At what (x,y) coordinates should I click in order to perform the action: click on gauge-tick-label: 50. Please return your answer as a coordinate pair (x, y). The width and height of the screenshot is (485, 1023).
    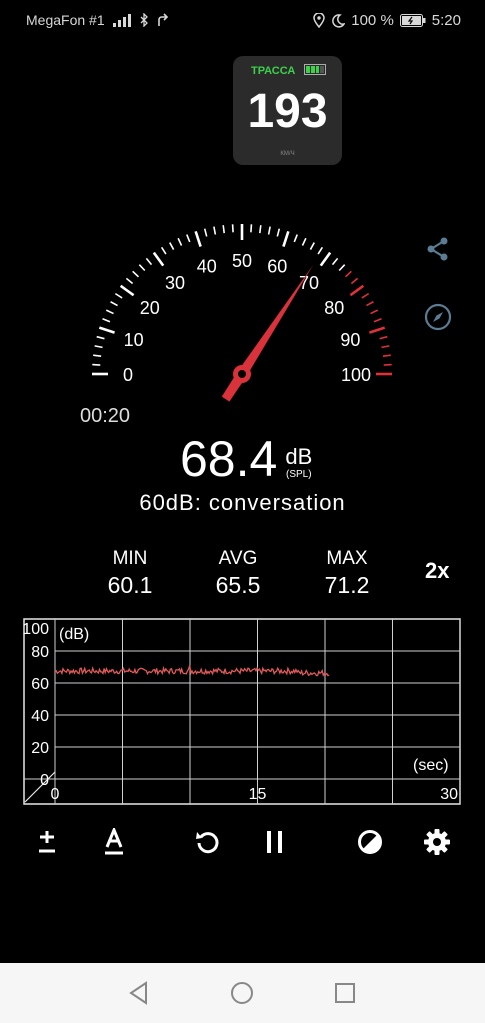
    Looking at the image, I should click on (242, 261).